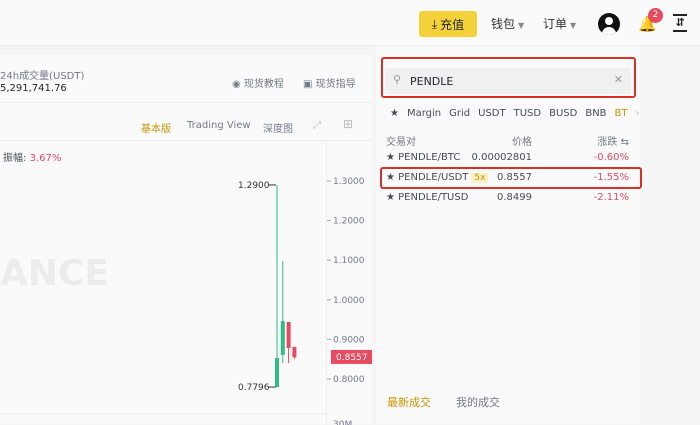 This screenshot has width=700, height=425. I want to click on tab-latest-trades: 最新成交, so click(409, 402).